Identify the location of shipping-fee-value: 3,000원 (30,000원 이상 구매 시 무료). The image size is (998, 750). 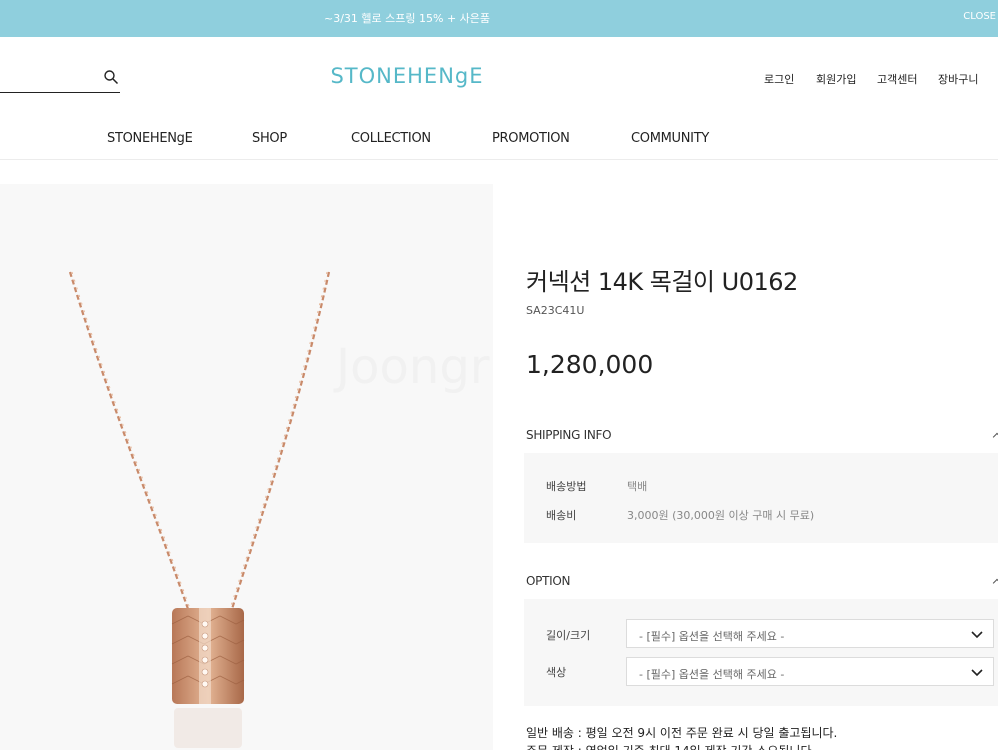
(721, 515).